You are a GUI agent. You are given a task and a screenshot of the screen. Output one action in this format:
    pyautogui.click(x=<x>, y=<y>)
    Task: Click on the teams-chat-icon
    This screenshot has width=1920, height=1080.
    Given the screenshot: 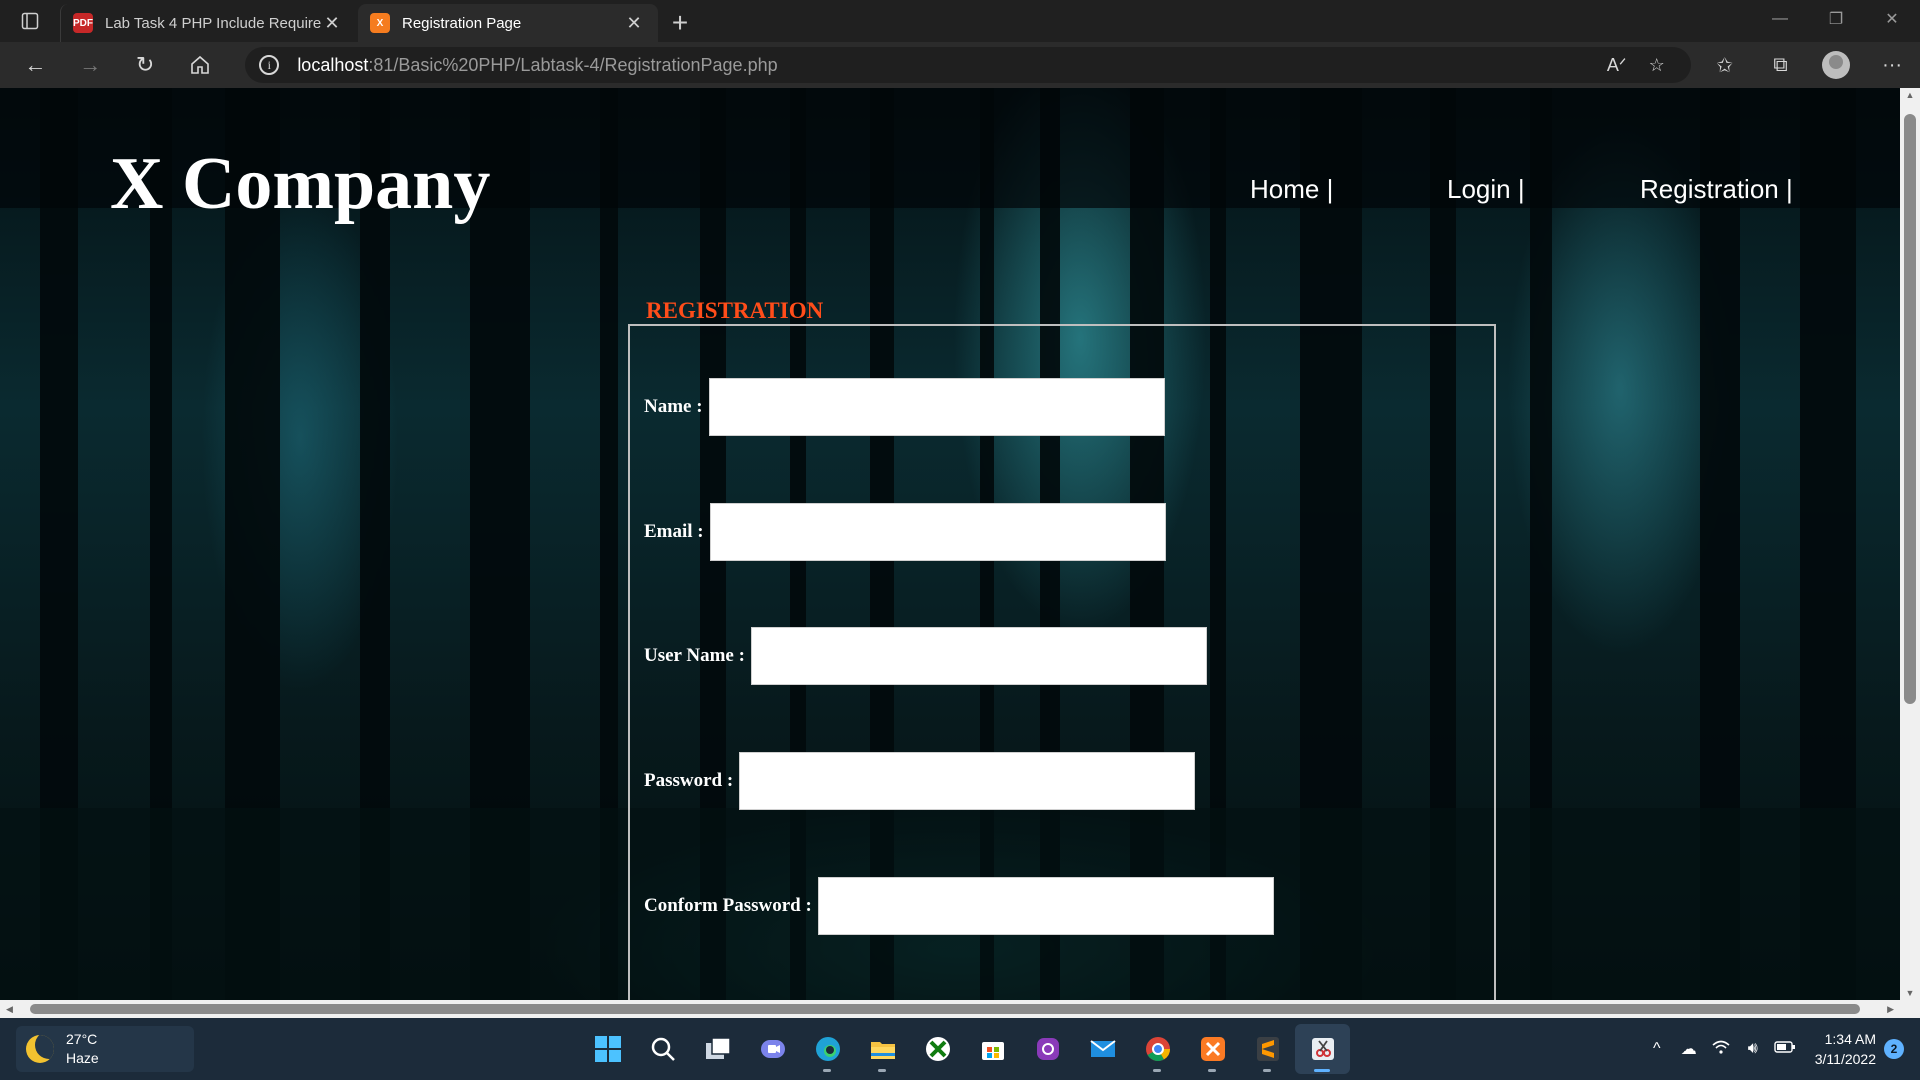 What is the action you would take?
    pyautogui.click(x=772, y=1049)
    